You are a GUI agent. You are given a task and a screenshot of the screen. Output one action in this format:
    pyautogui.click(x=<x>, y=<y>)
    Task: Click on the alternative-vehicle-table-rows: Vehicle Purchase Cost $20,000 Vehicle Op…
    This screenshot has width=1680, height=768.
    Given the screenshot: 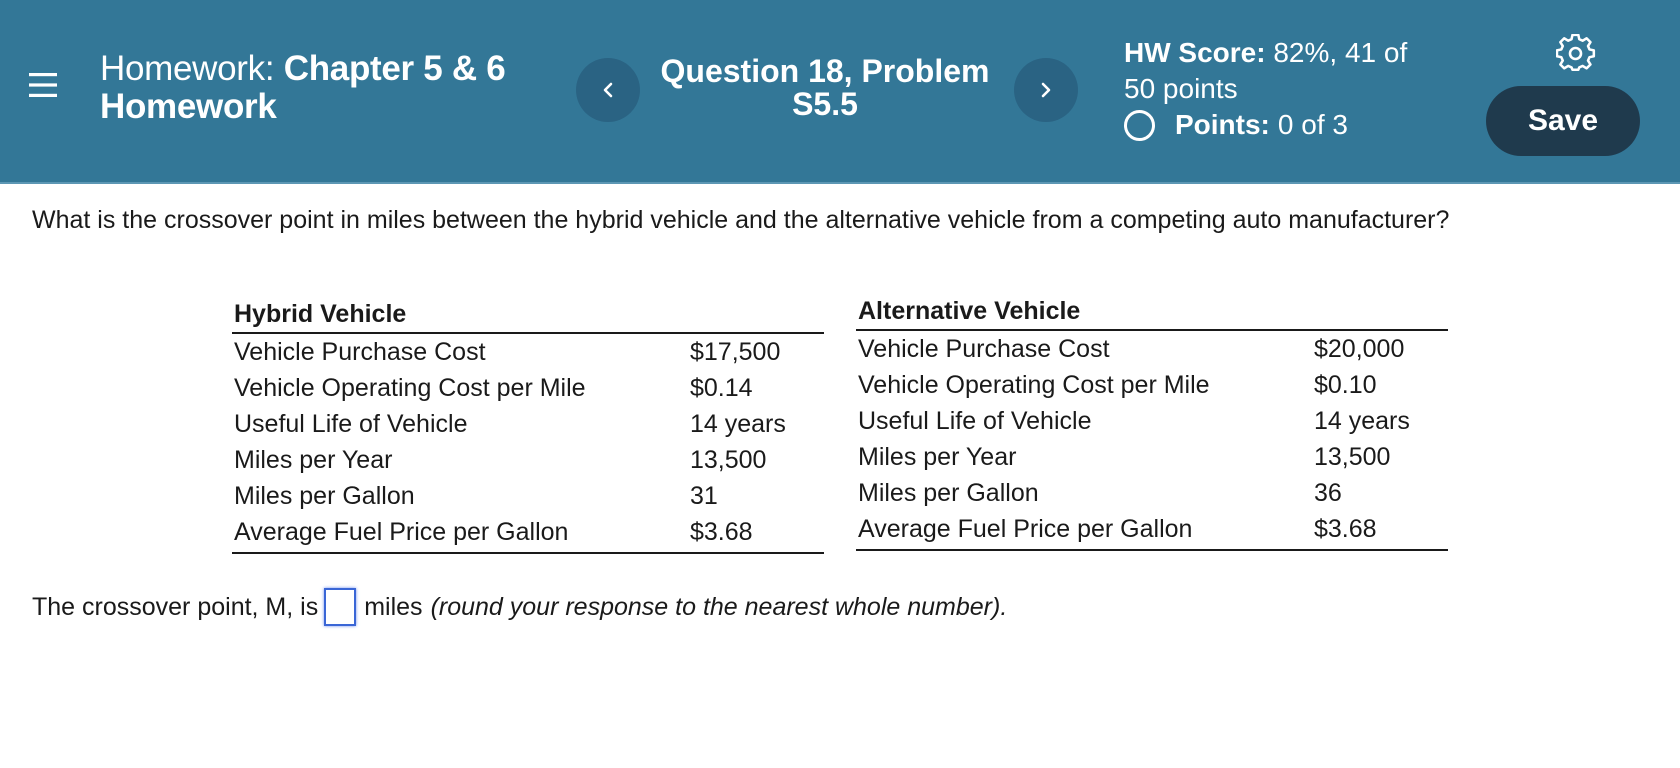 What is the action you would take?
    pyautogui.click(x=1152, y=441)
    